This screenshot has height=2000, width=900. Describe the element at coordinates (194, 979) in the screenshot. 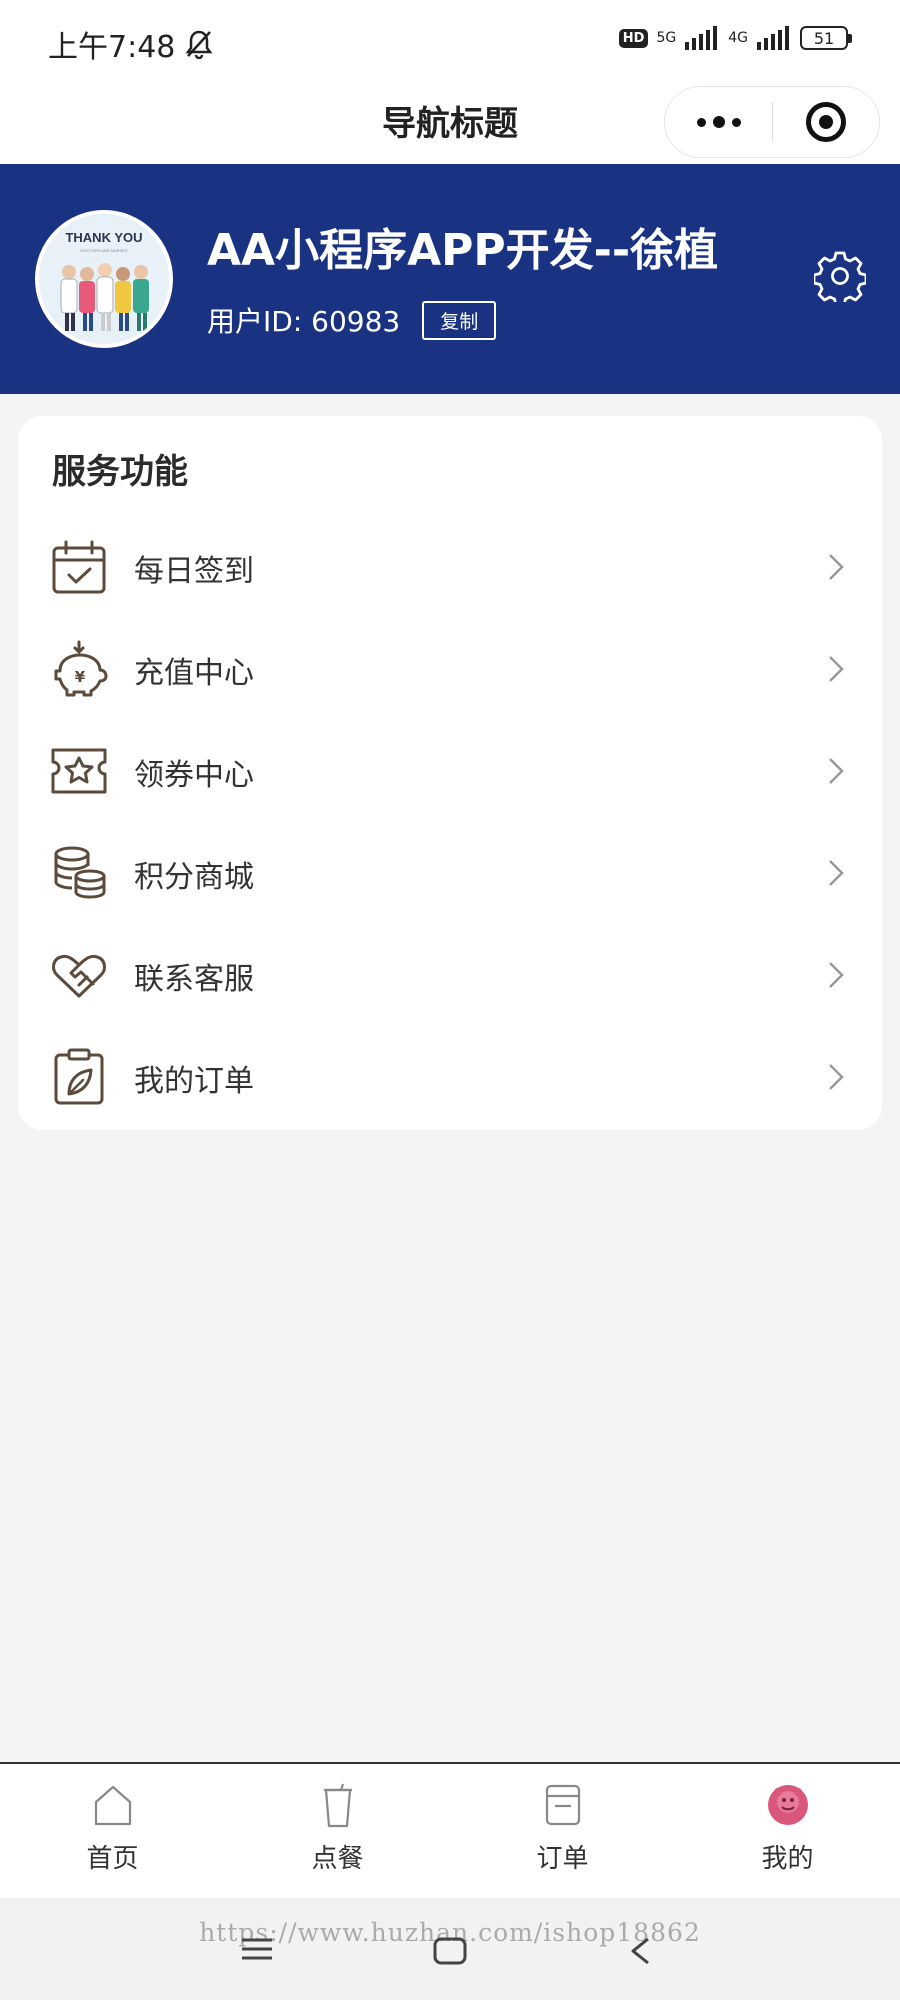

I see `menu-item-label: 联系客服` at that location.